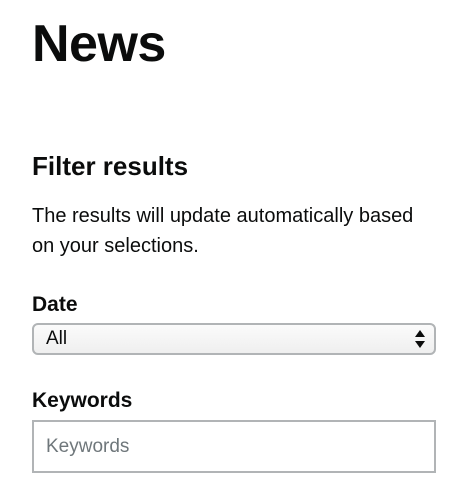  What do you see at coordinates (234, 339) in the screenshot?
I see `date-select: All` at bounding box center [234, 339].